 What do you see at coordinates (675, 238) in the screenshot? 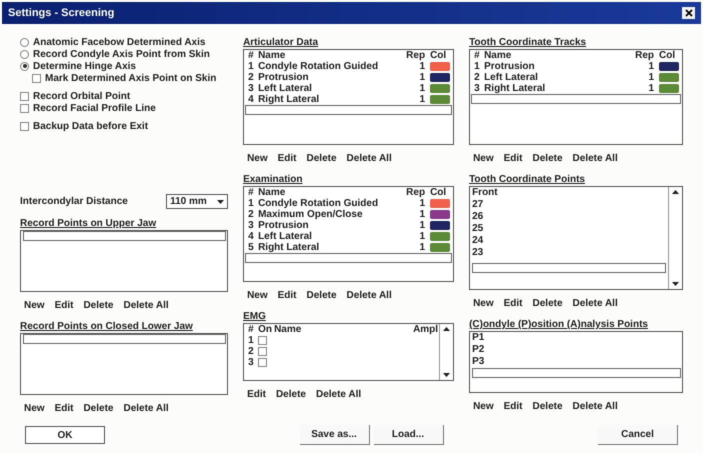
I see `scrollbar` at bounding box center [675, 238].